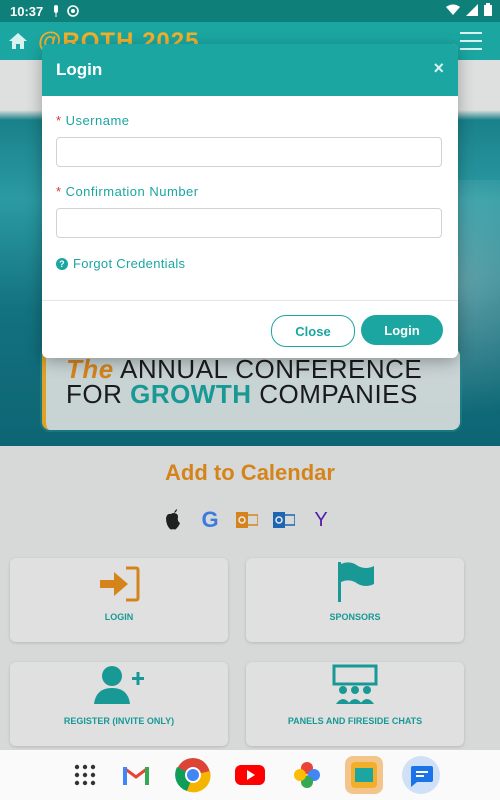 The height and width of the screenshot is (800, 500). I want to click on apple-icon, so click(173, 520).